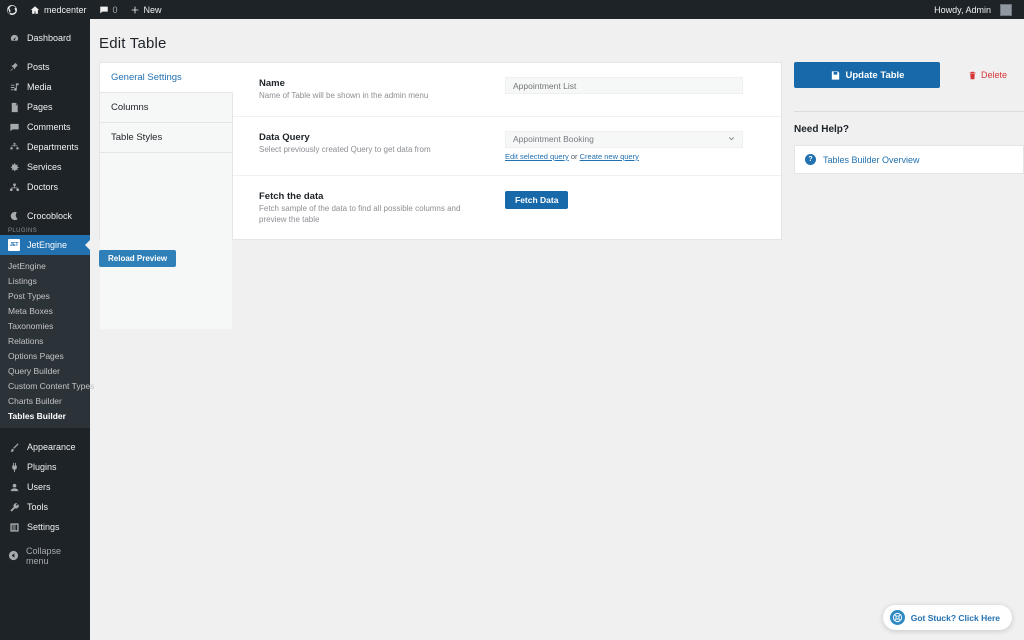 This screenshot has width=1024, height=640. I want to click on pin-icon, so click(14, 67).